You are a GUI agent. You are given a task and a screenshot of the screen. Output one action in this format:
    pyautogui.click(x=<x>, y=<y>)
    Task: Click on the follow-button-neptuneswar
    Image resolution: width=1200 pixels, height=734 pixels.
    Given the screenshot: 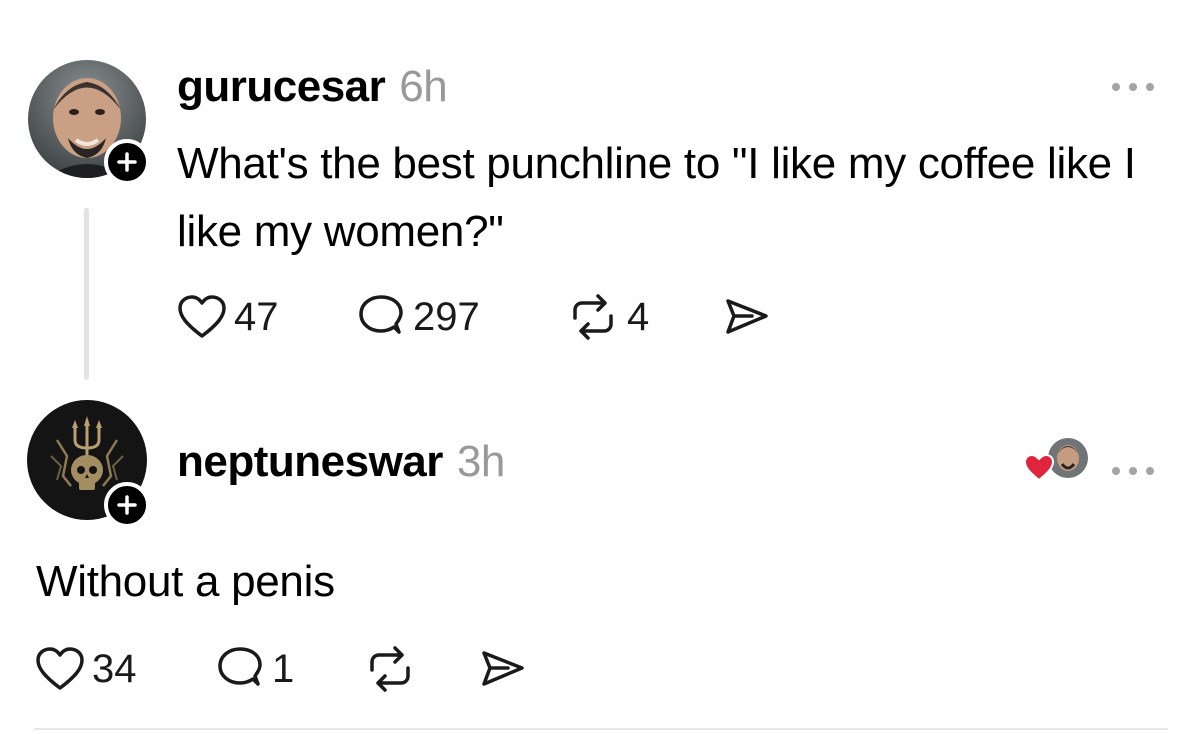 What is the action you would take?
    pyautogui.click(x=127, y=505)
    